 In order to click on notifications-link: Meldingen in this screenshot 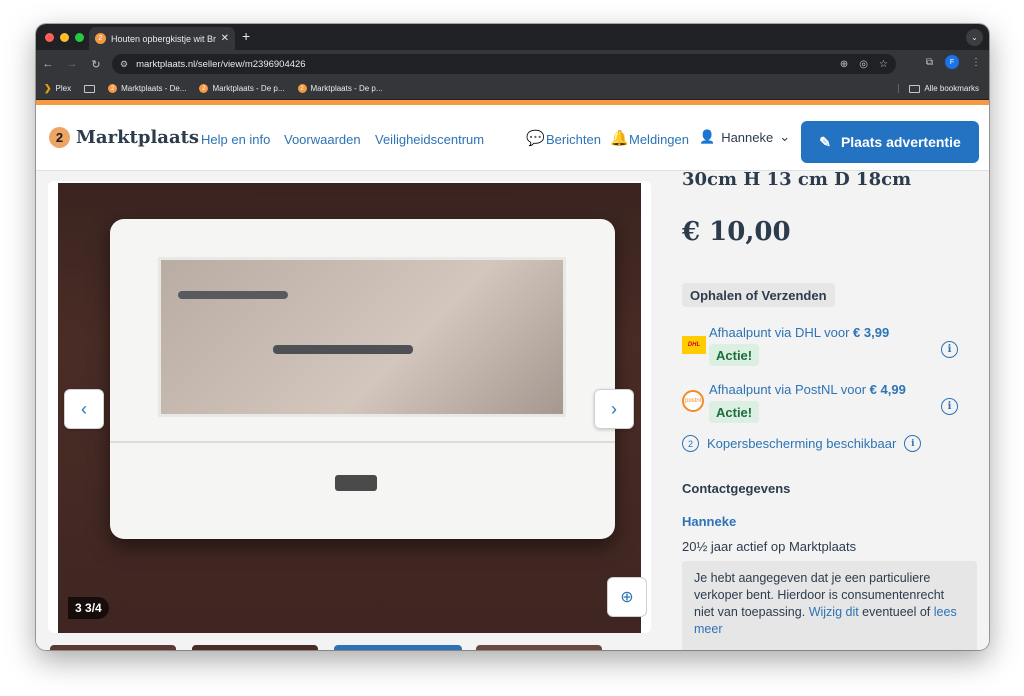, I will do `click(659, 139)`.